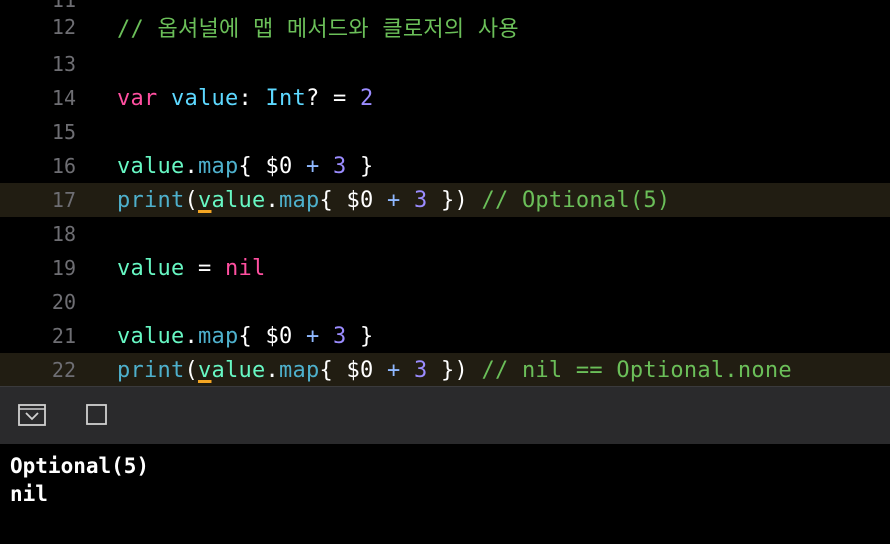 This screenshot has height=544, width=890. What do you see at coordinates (63, 234) in the screenshot?
I see `line-number: 18` at bounding box center [63, 234].